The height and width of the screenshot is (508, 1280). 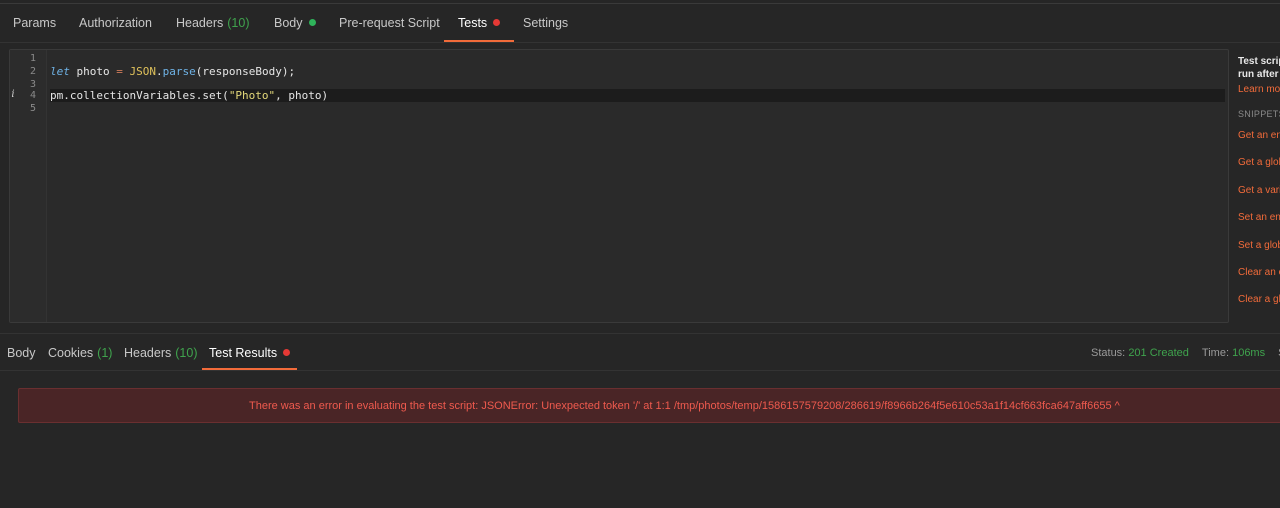 I want to click on test-results-indicator-dot, so click(x=287, y=352).